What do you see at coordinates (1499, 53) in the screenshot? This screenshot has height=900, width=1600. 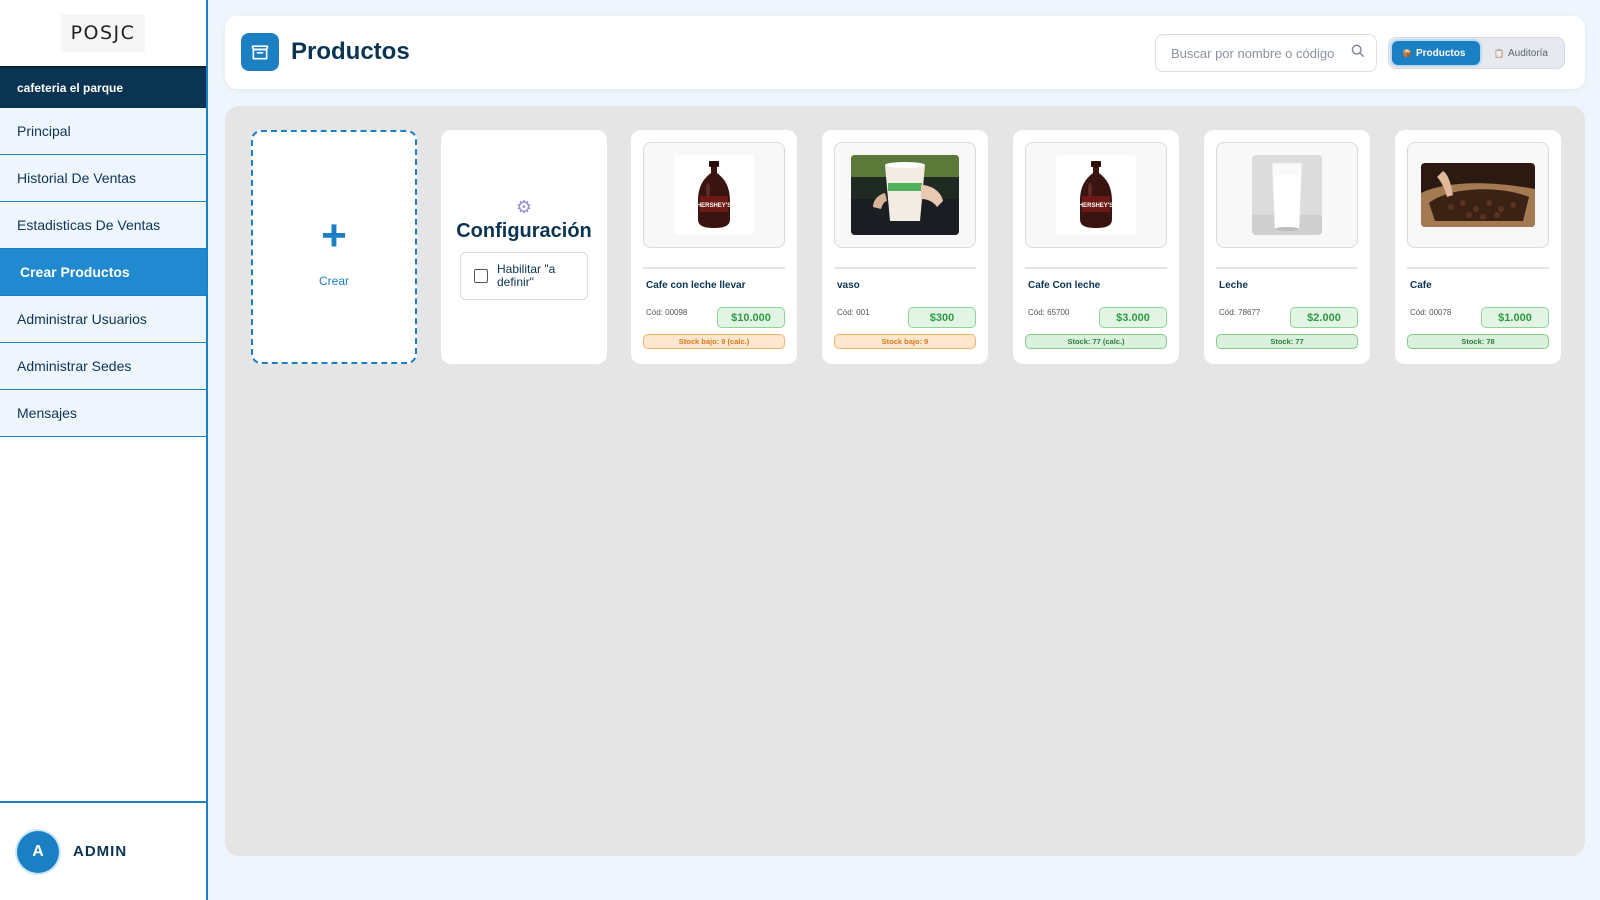 I see `clipboard-icon: 📋` at bounding box center [1499, 53].